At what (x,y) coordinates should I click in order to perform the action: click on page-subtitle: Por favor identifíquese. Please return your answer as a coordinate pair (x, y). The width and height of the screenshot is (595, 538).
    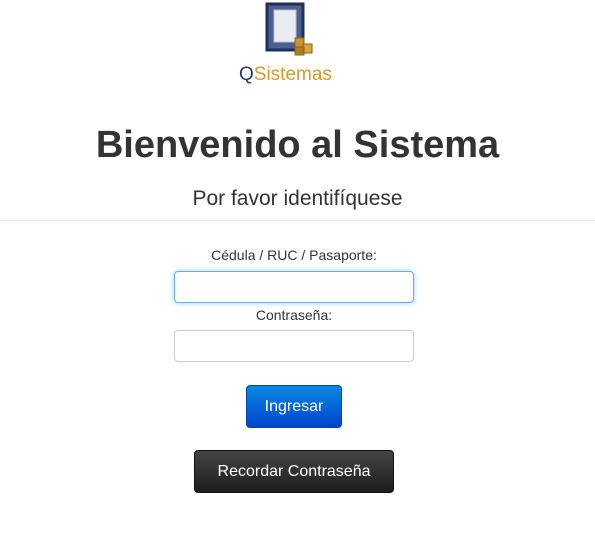
    Looking at the image, I should click on (297, 198).